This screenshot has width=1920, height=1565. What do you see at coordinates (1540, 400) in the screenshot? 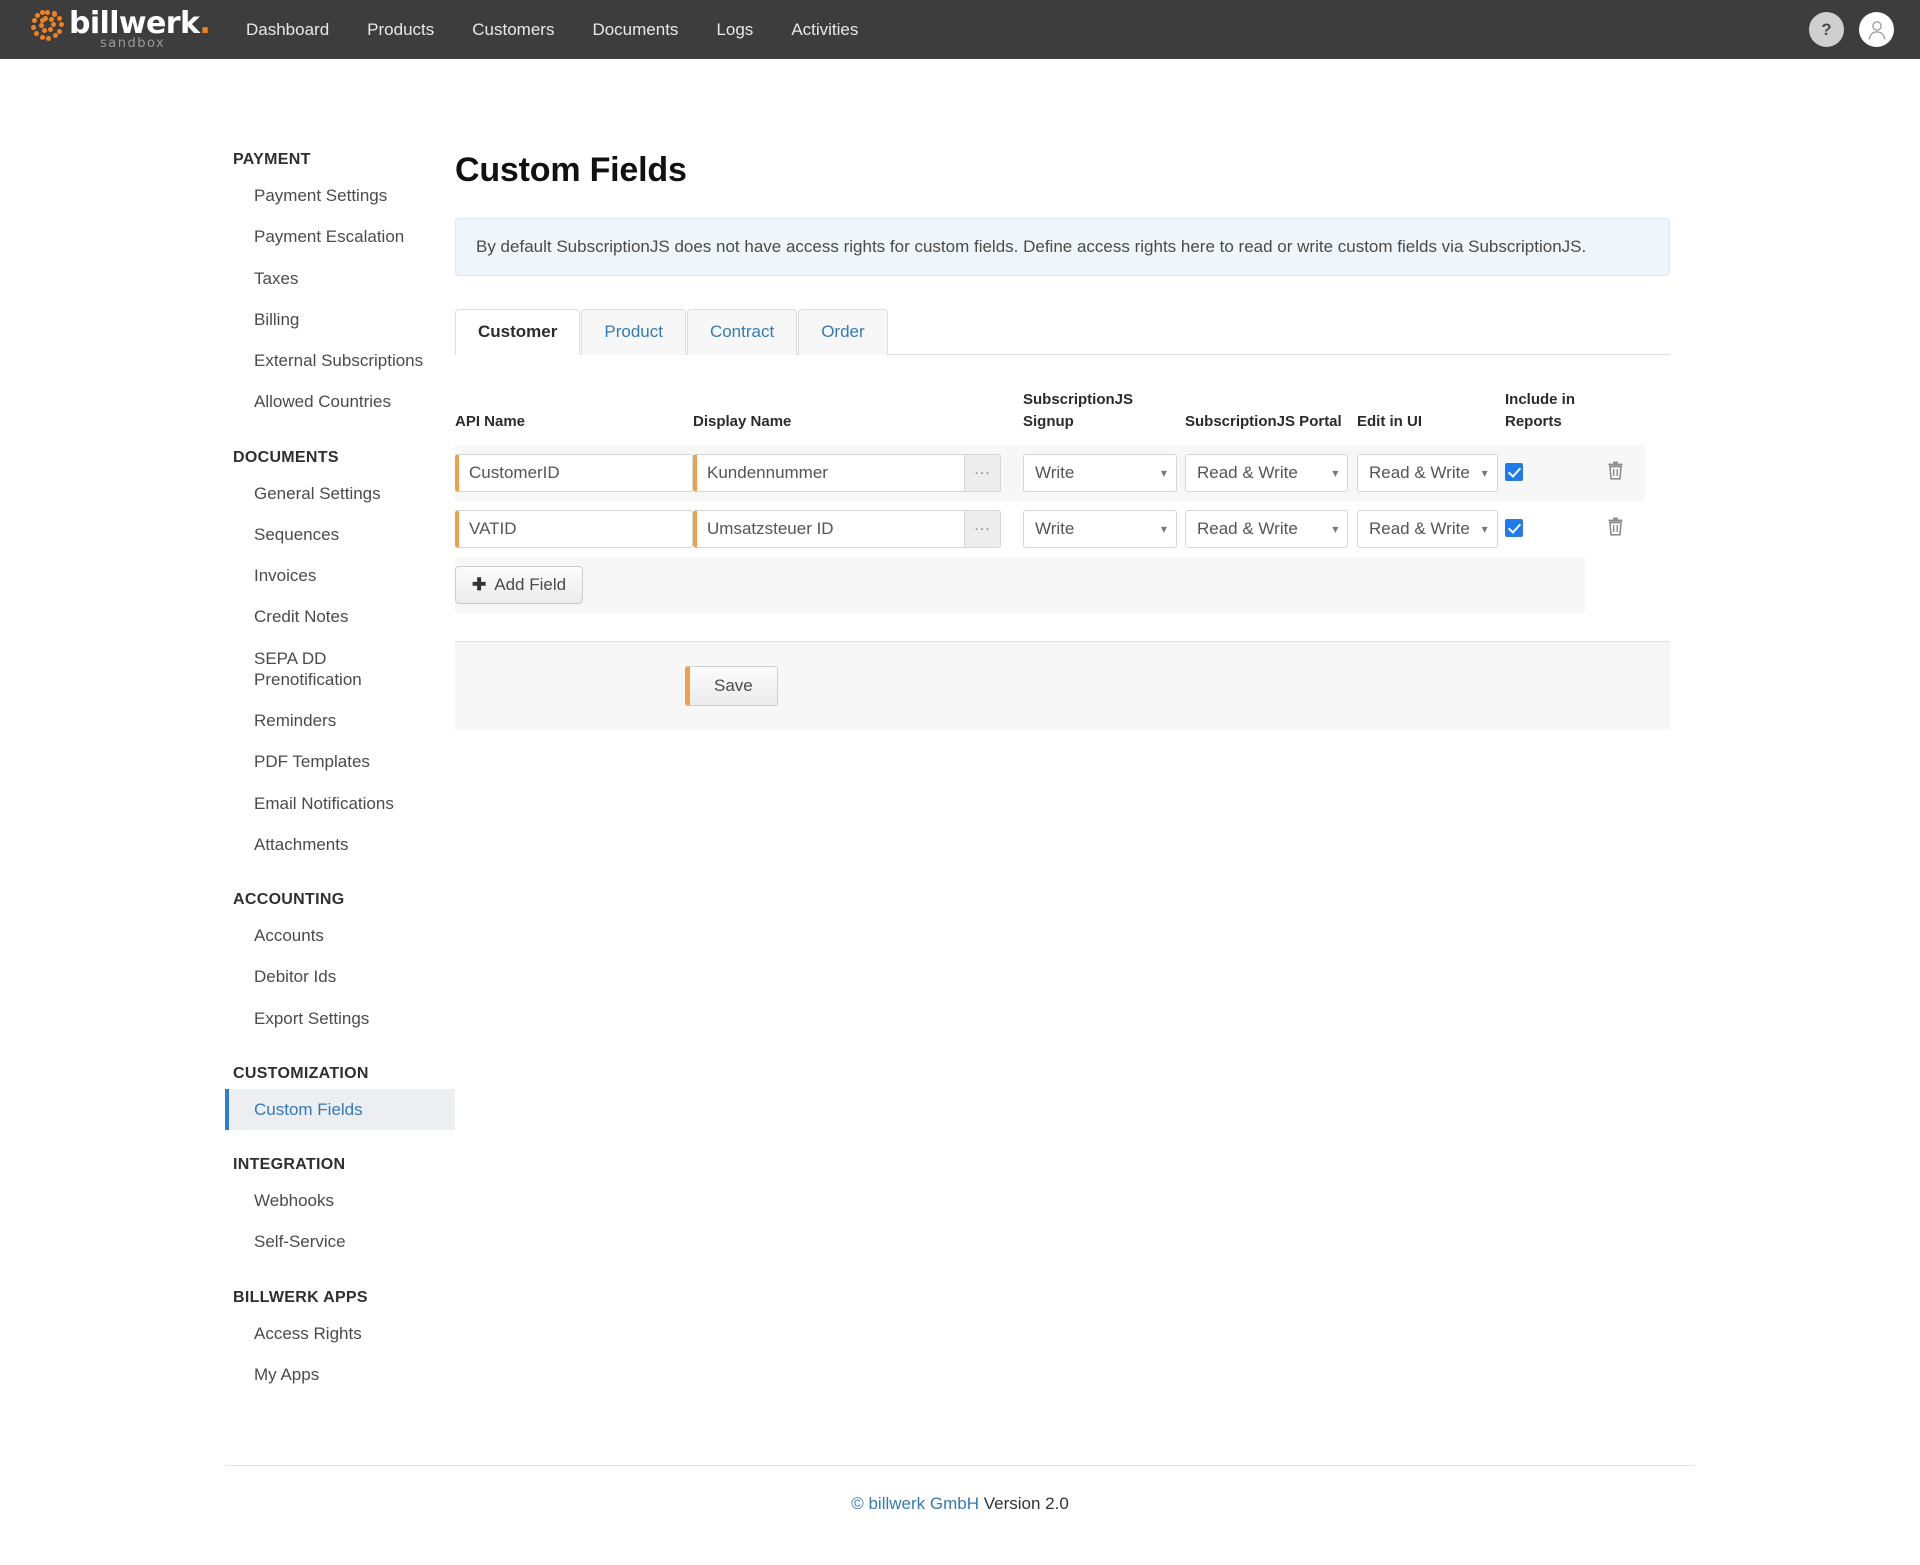
I see `header-reports-line1: Include in` at bounding box center [1540, 400].